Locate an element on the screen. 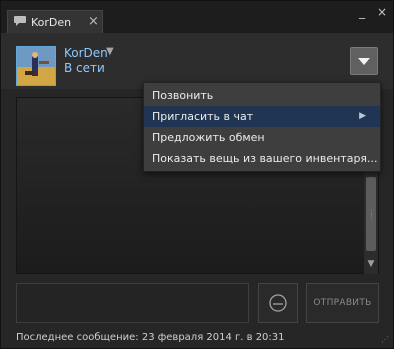 Image resolution: width=394 pixels, height=349 pixels. scroll-thumb: ⋮ ⋮ is located at coordinates (371, 214).